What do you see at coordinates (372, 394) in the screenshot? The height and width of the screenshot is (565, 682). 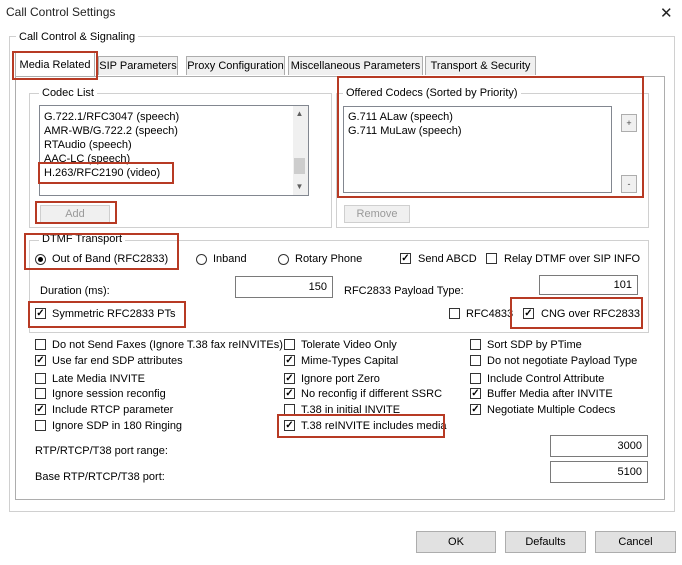 I see `no-reconfig-ssrc-label: No reconfig if different SSRC` at bounding box center [372, 394].